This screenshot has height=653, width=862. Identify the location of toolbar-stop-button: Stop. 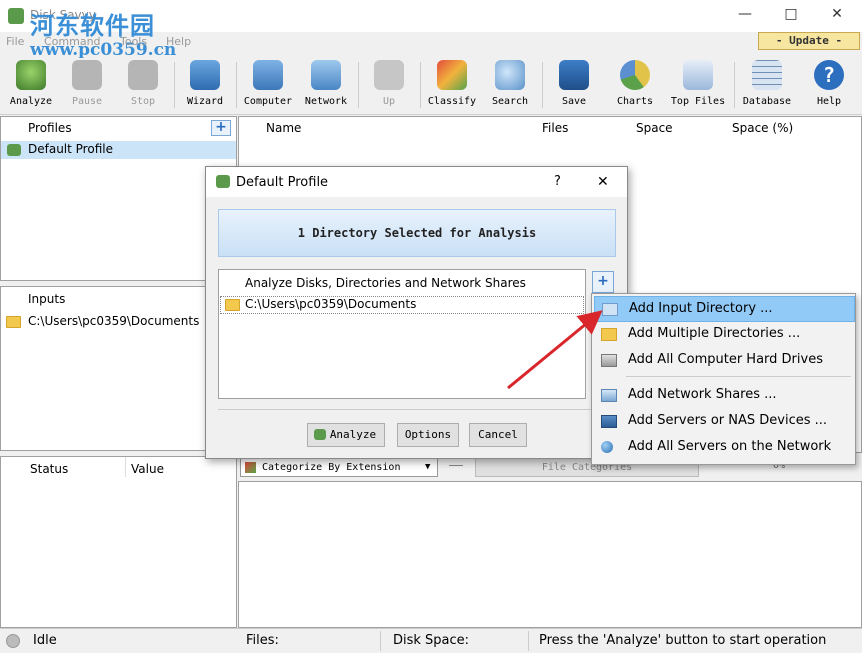
(143, 85).